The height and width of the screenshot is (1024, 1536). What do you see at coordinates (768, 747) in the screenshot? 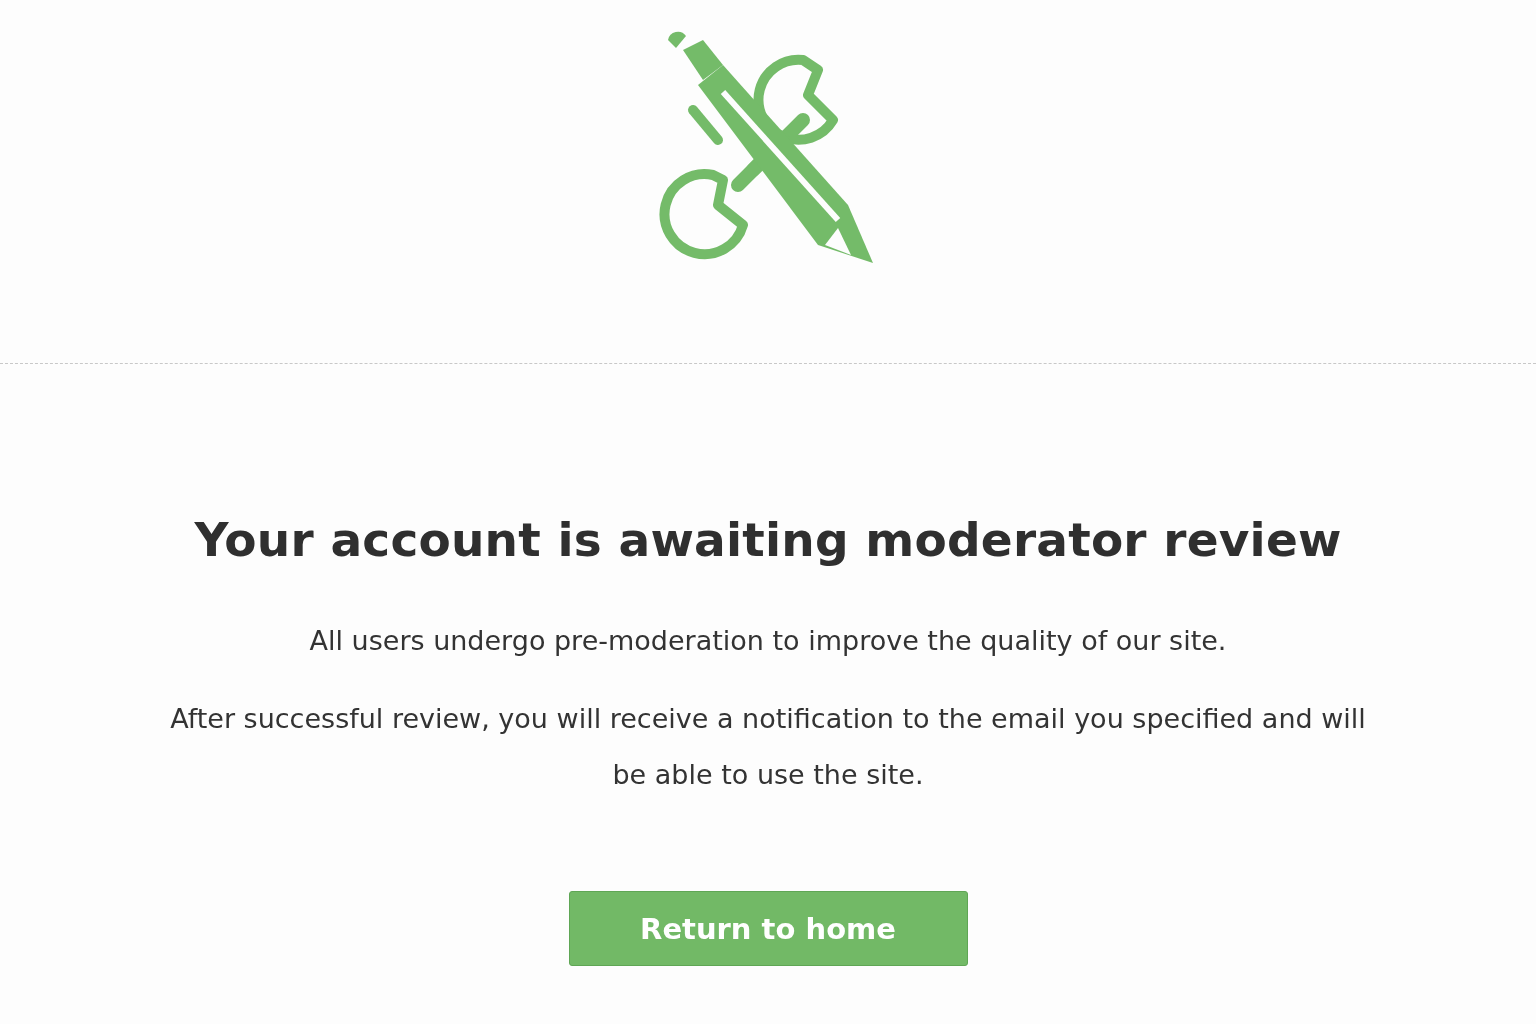
I see `info-text: After successful review, you will receive a notification to the email you specified and will be able to use the site.` at bounding box center [768, 747].